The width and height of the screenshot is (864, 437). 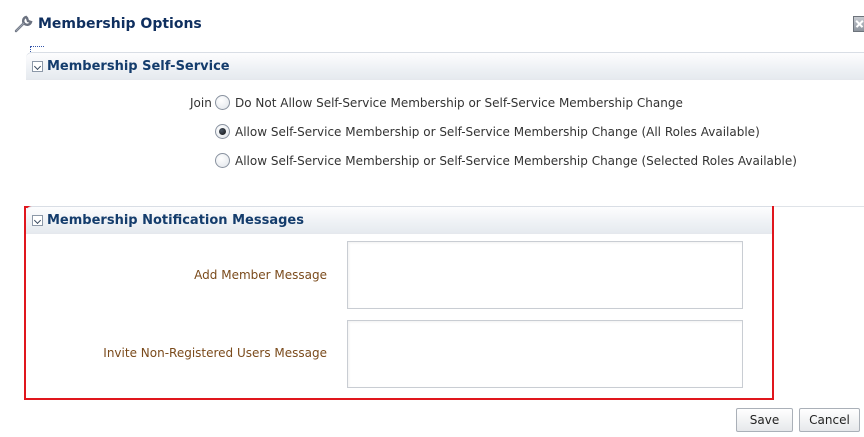 What do you see at coordinates (138, 66) in the screenshot?
I see `section-title-self-service: Membership Self-Service` at bounding box center [138, 66].